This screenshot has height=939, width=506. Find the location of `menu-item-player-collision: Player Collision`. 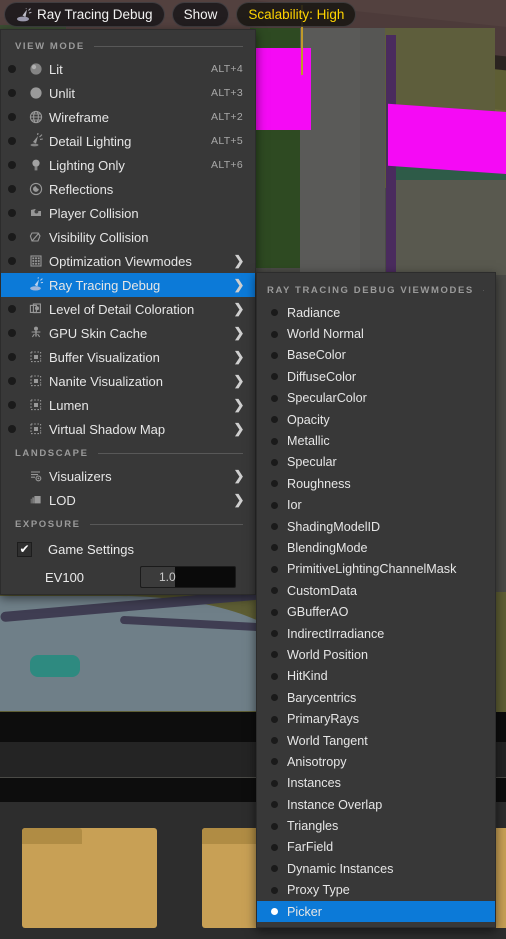

menu-item-player-collision: Player Collision is located at coordinates (128, 213).